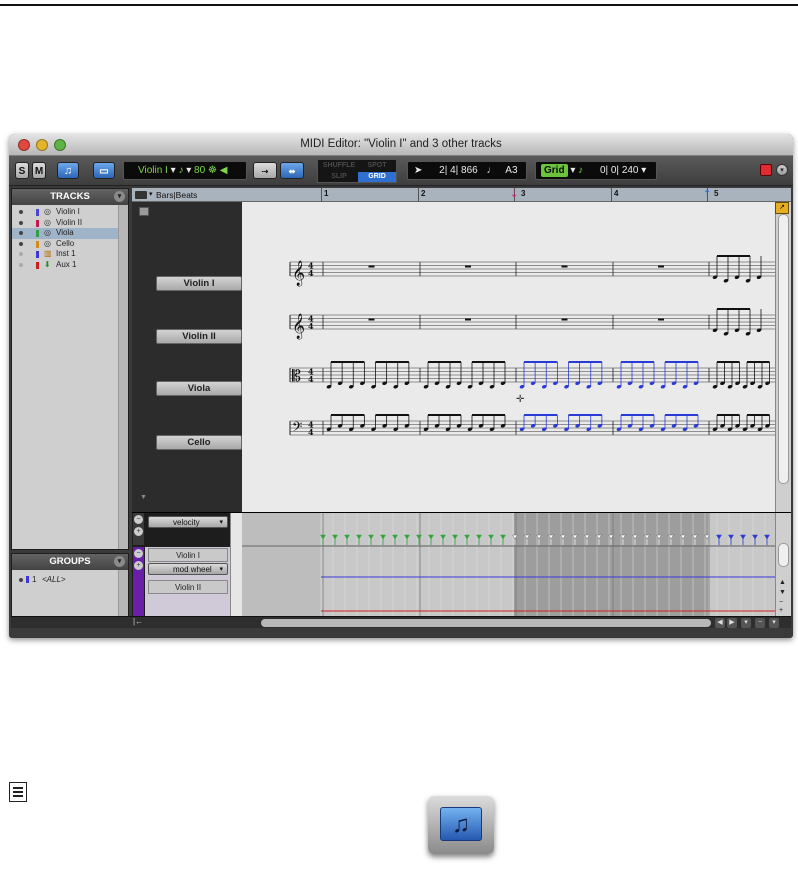 This screenshot has width=798, height=874. Describe the element at coordinates (199, 283) in the screenshot. I see `staff-name-violin-1: Violin I` at that location.